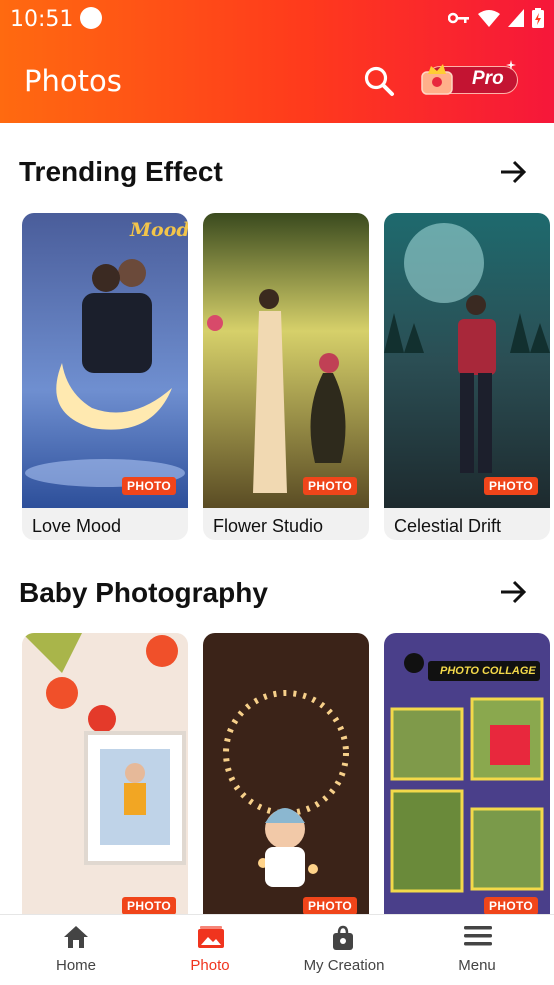 The height and width of the screenshot is (985, 554). What do you see at coordinates (211, 937) in the screenshot?
I see `photo-icon` at bounding box center [211, 937].